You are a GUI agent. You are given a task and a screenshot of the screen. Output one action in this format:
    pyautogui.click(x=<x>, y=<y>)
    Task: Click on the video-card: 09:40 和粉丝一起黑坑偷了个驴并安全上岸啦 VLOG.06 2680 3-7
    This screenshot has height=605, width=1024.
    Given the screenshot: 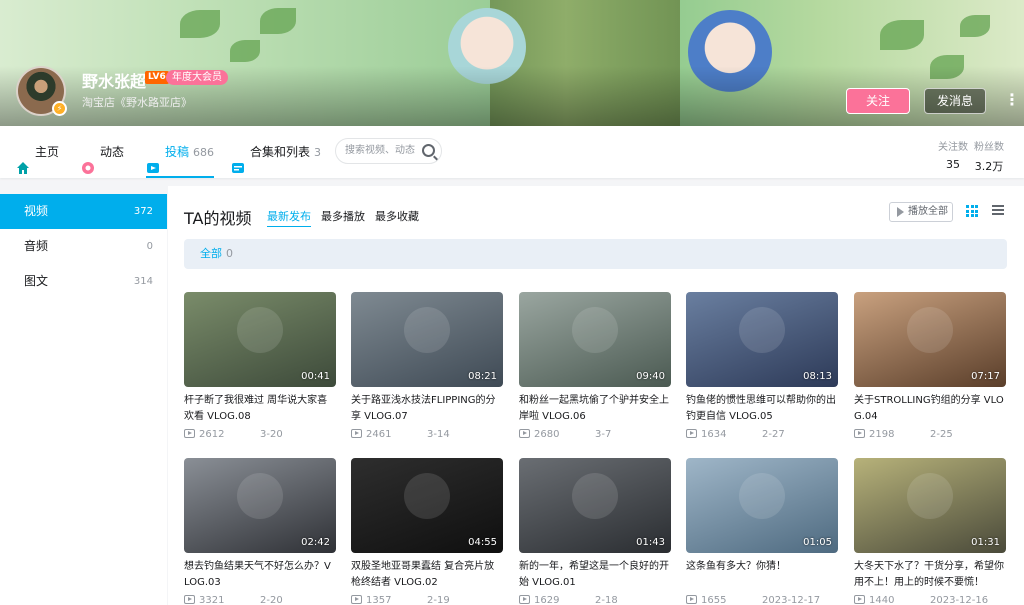 What is the action you would take?
    pyautogui.click(x=595, y=367)
    